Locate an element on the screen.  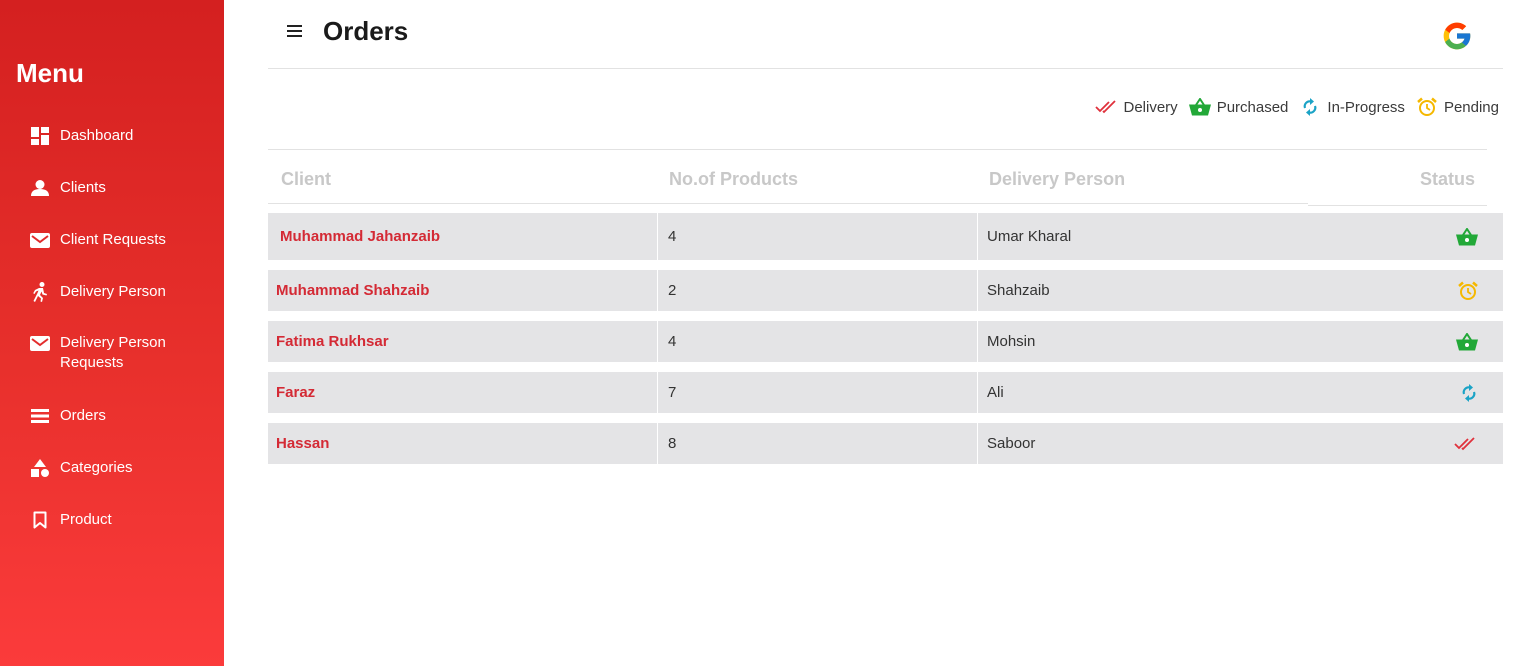
legend-purchased: Purchased is located at coordinates (1238, 107).